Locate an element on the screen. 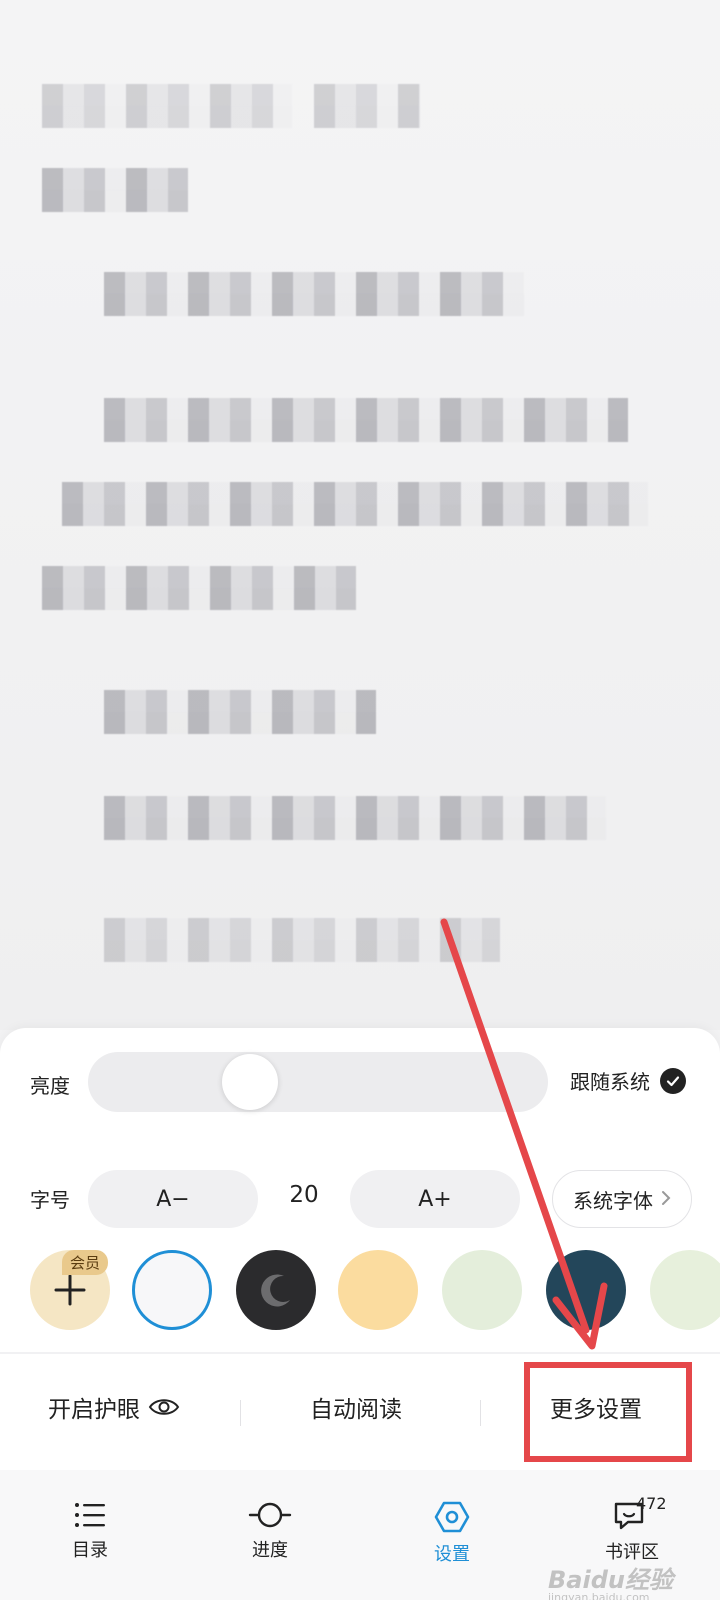 This screenshot has height=1600, width=720. follow-system-label: 跟随系统 is located at coordinates (610, 1082).